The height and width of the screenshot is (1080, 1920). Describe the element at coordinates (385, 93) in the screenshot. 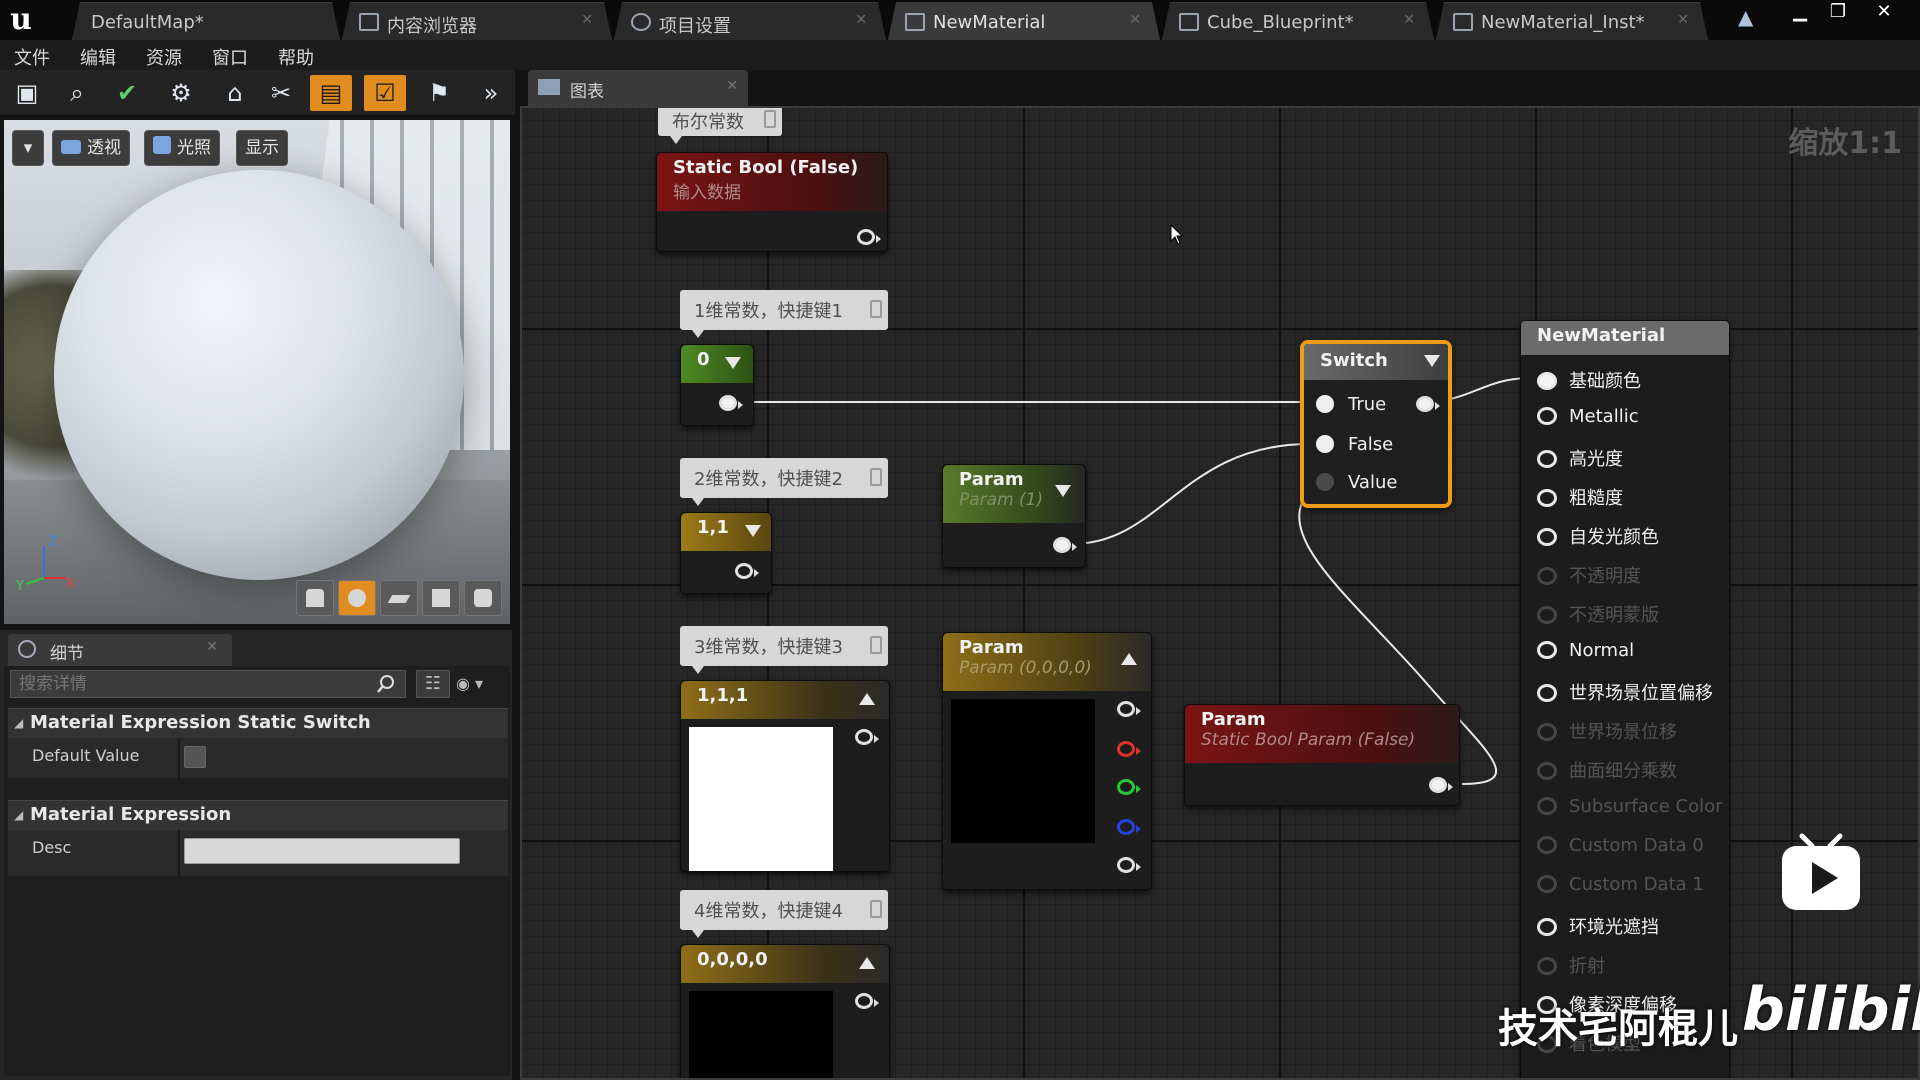

I see `live-preview-icon: ☑` at that location.